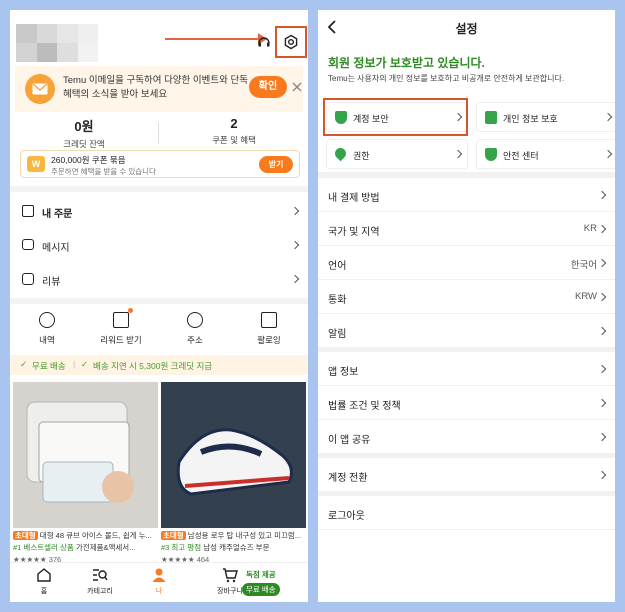 The width and height of the screenshot is (625, 612). Describe the element at coordinates (268, 87) in the screenshot. I see `confirm-button: 확인` at that location.